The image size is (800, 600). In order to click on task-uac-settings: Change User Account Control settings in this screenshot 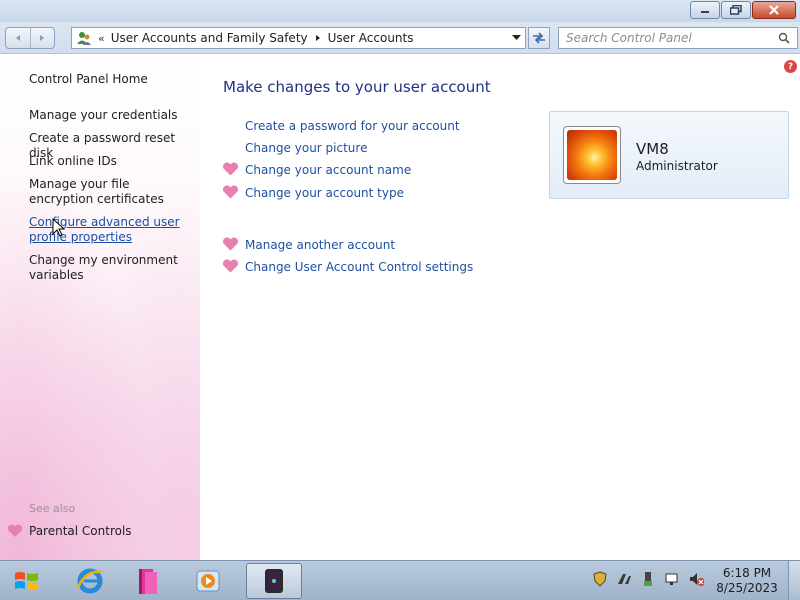, I will do `click(359, 267)`.